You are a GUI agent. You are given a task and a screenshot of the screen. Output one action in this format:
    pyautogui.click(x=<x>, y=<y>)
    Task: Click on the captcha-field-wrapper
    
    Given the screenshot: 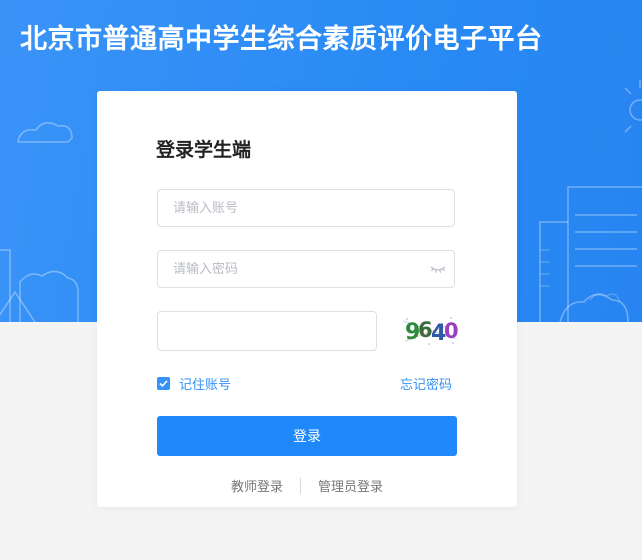 What is the action you would take?
    pyautogui.click(x=267, y=331)
    